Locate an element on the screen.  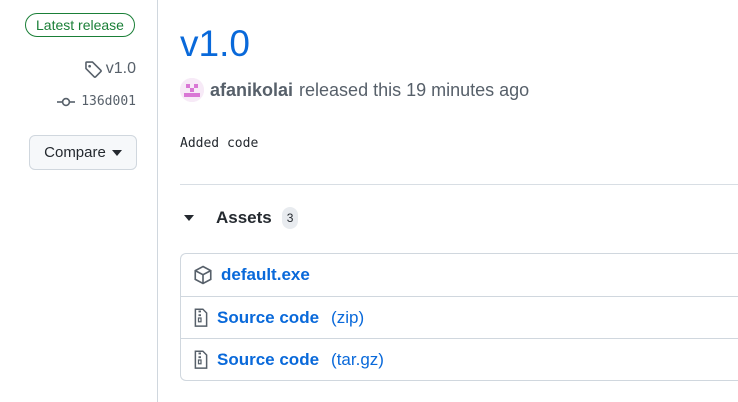
commit-sha: 136d001 is located at coordinates (108, 101).